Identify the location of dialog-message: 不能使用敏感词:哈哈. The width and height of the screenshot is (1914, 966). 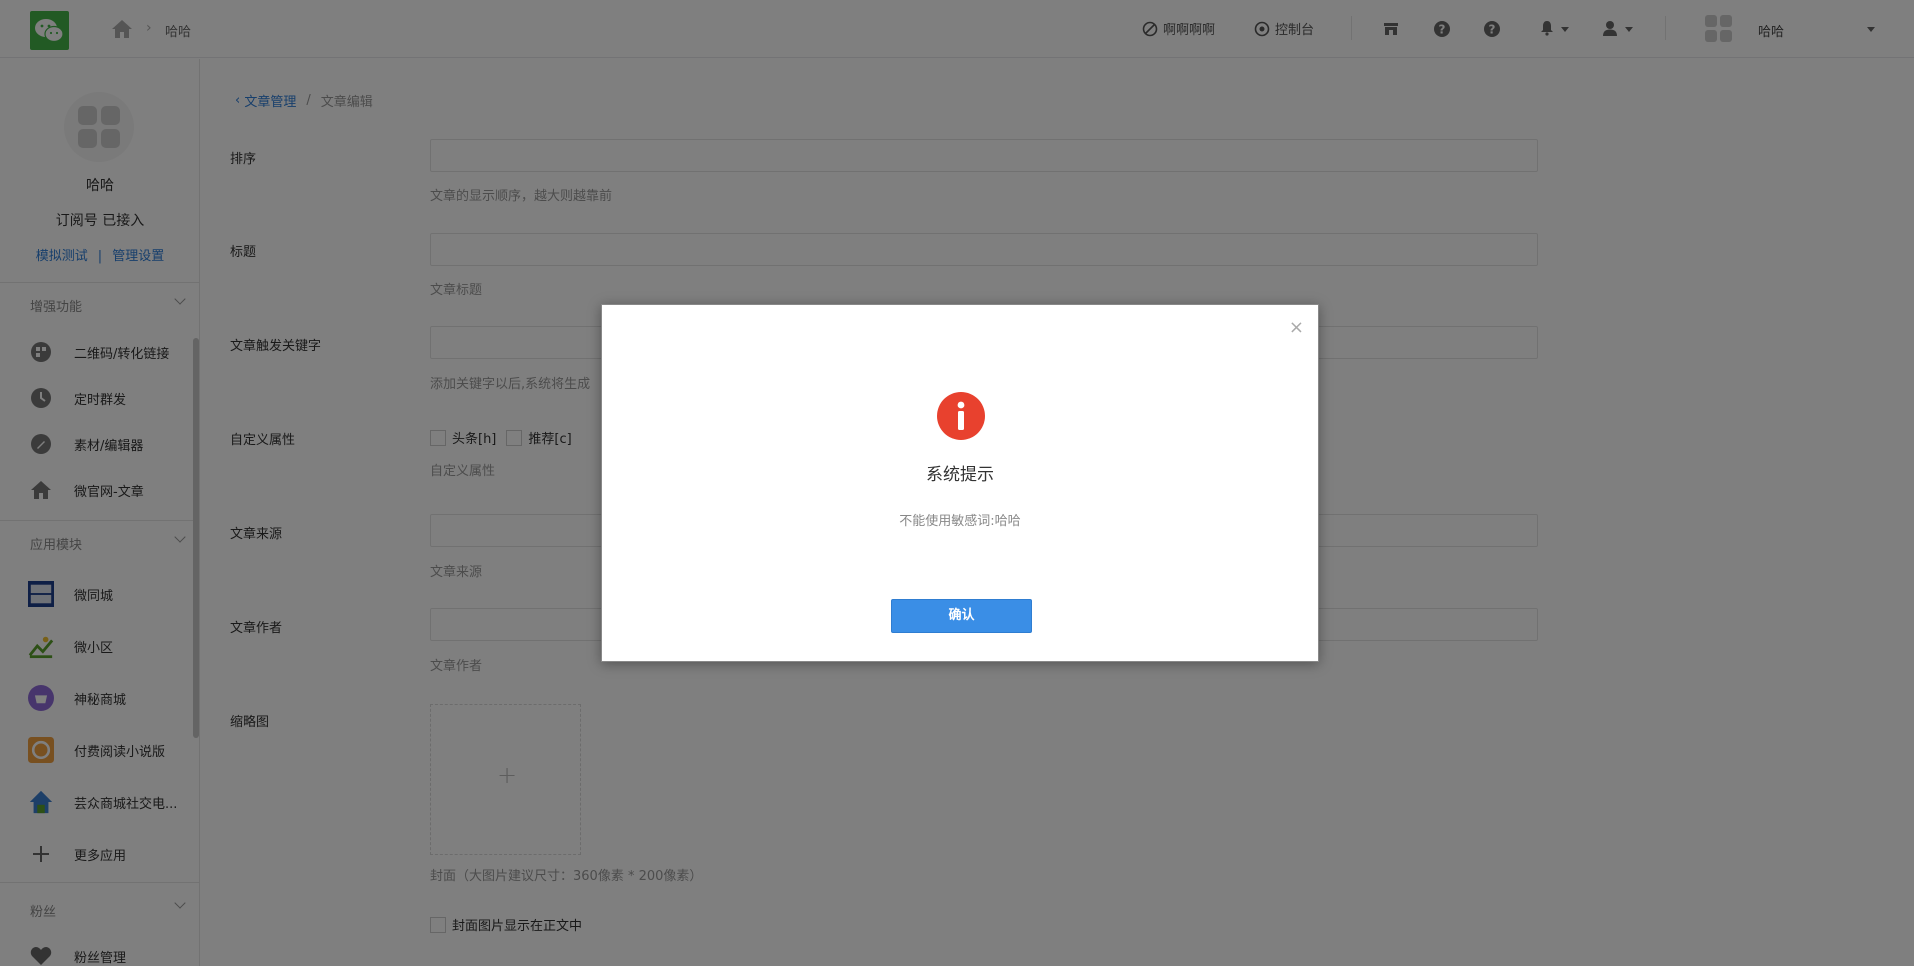
(960, 521).